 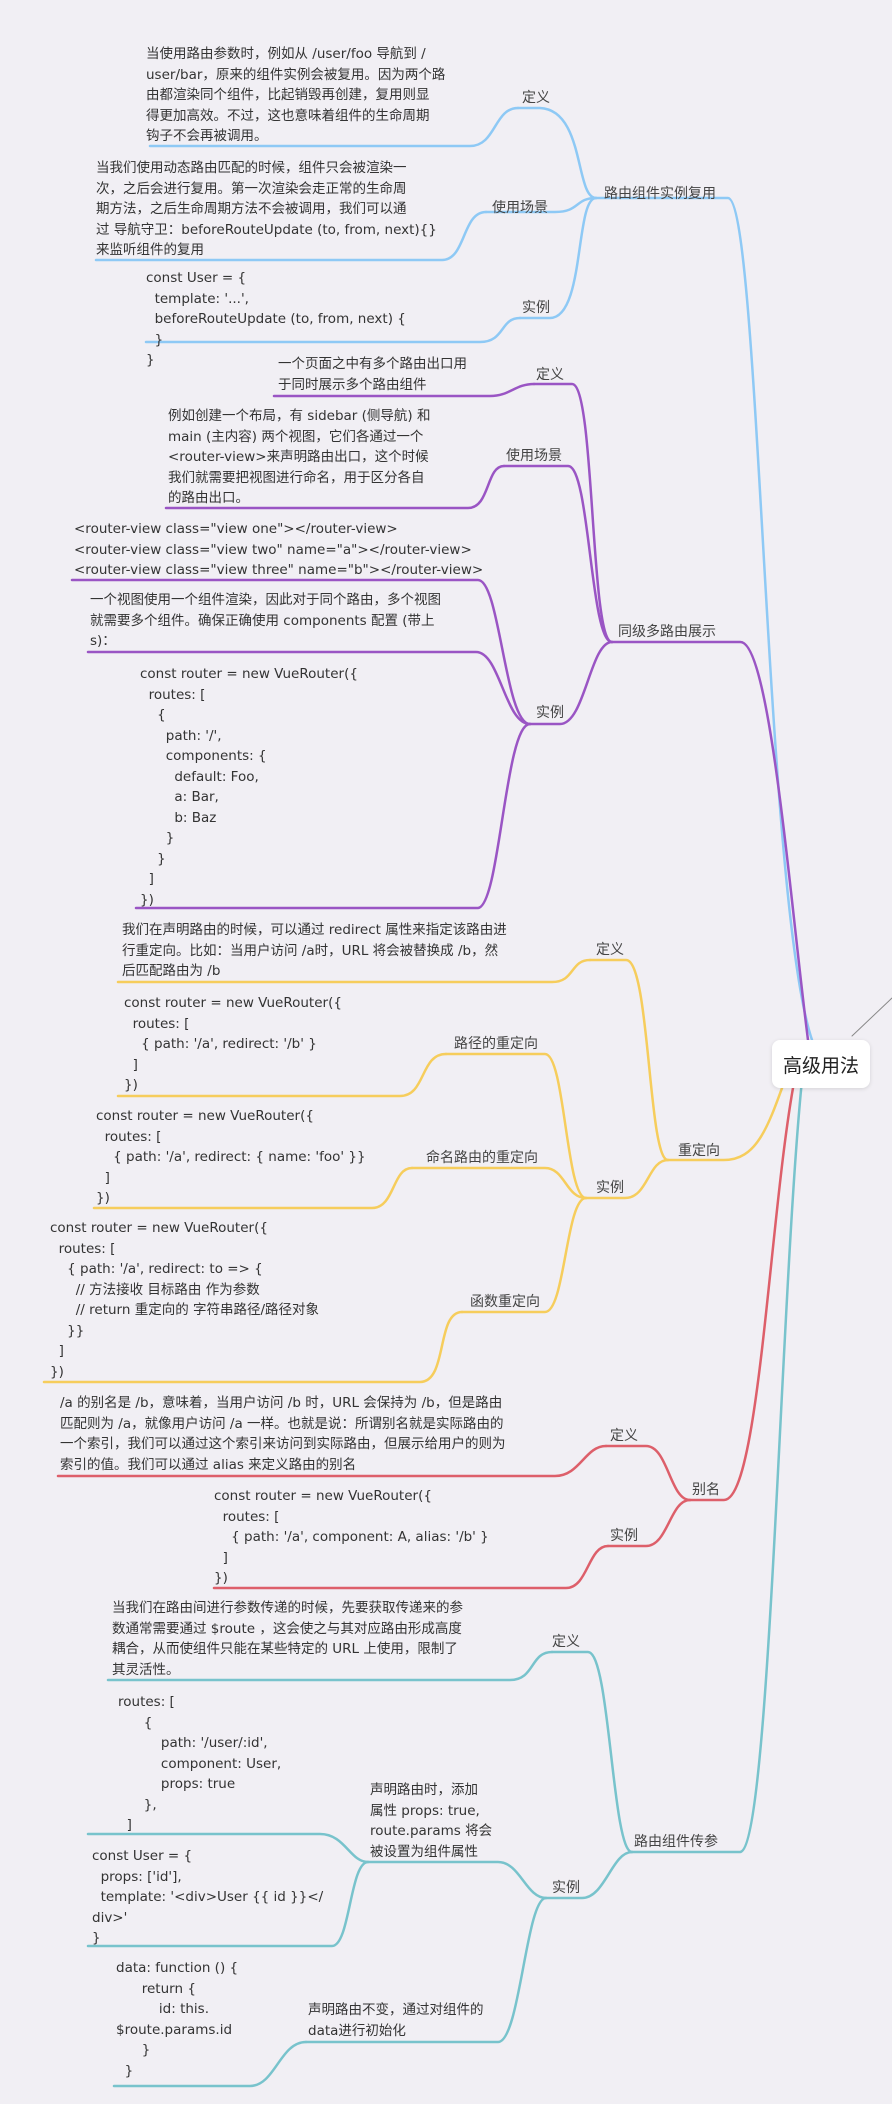 I want to click on node-reuse-use-label: 使用场景, so click(x=520, y=208).